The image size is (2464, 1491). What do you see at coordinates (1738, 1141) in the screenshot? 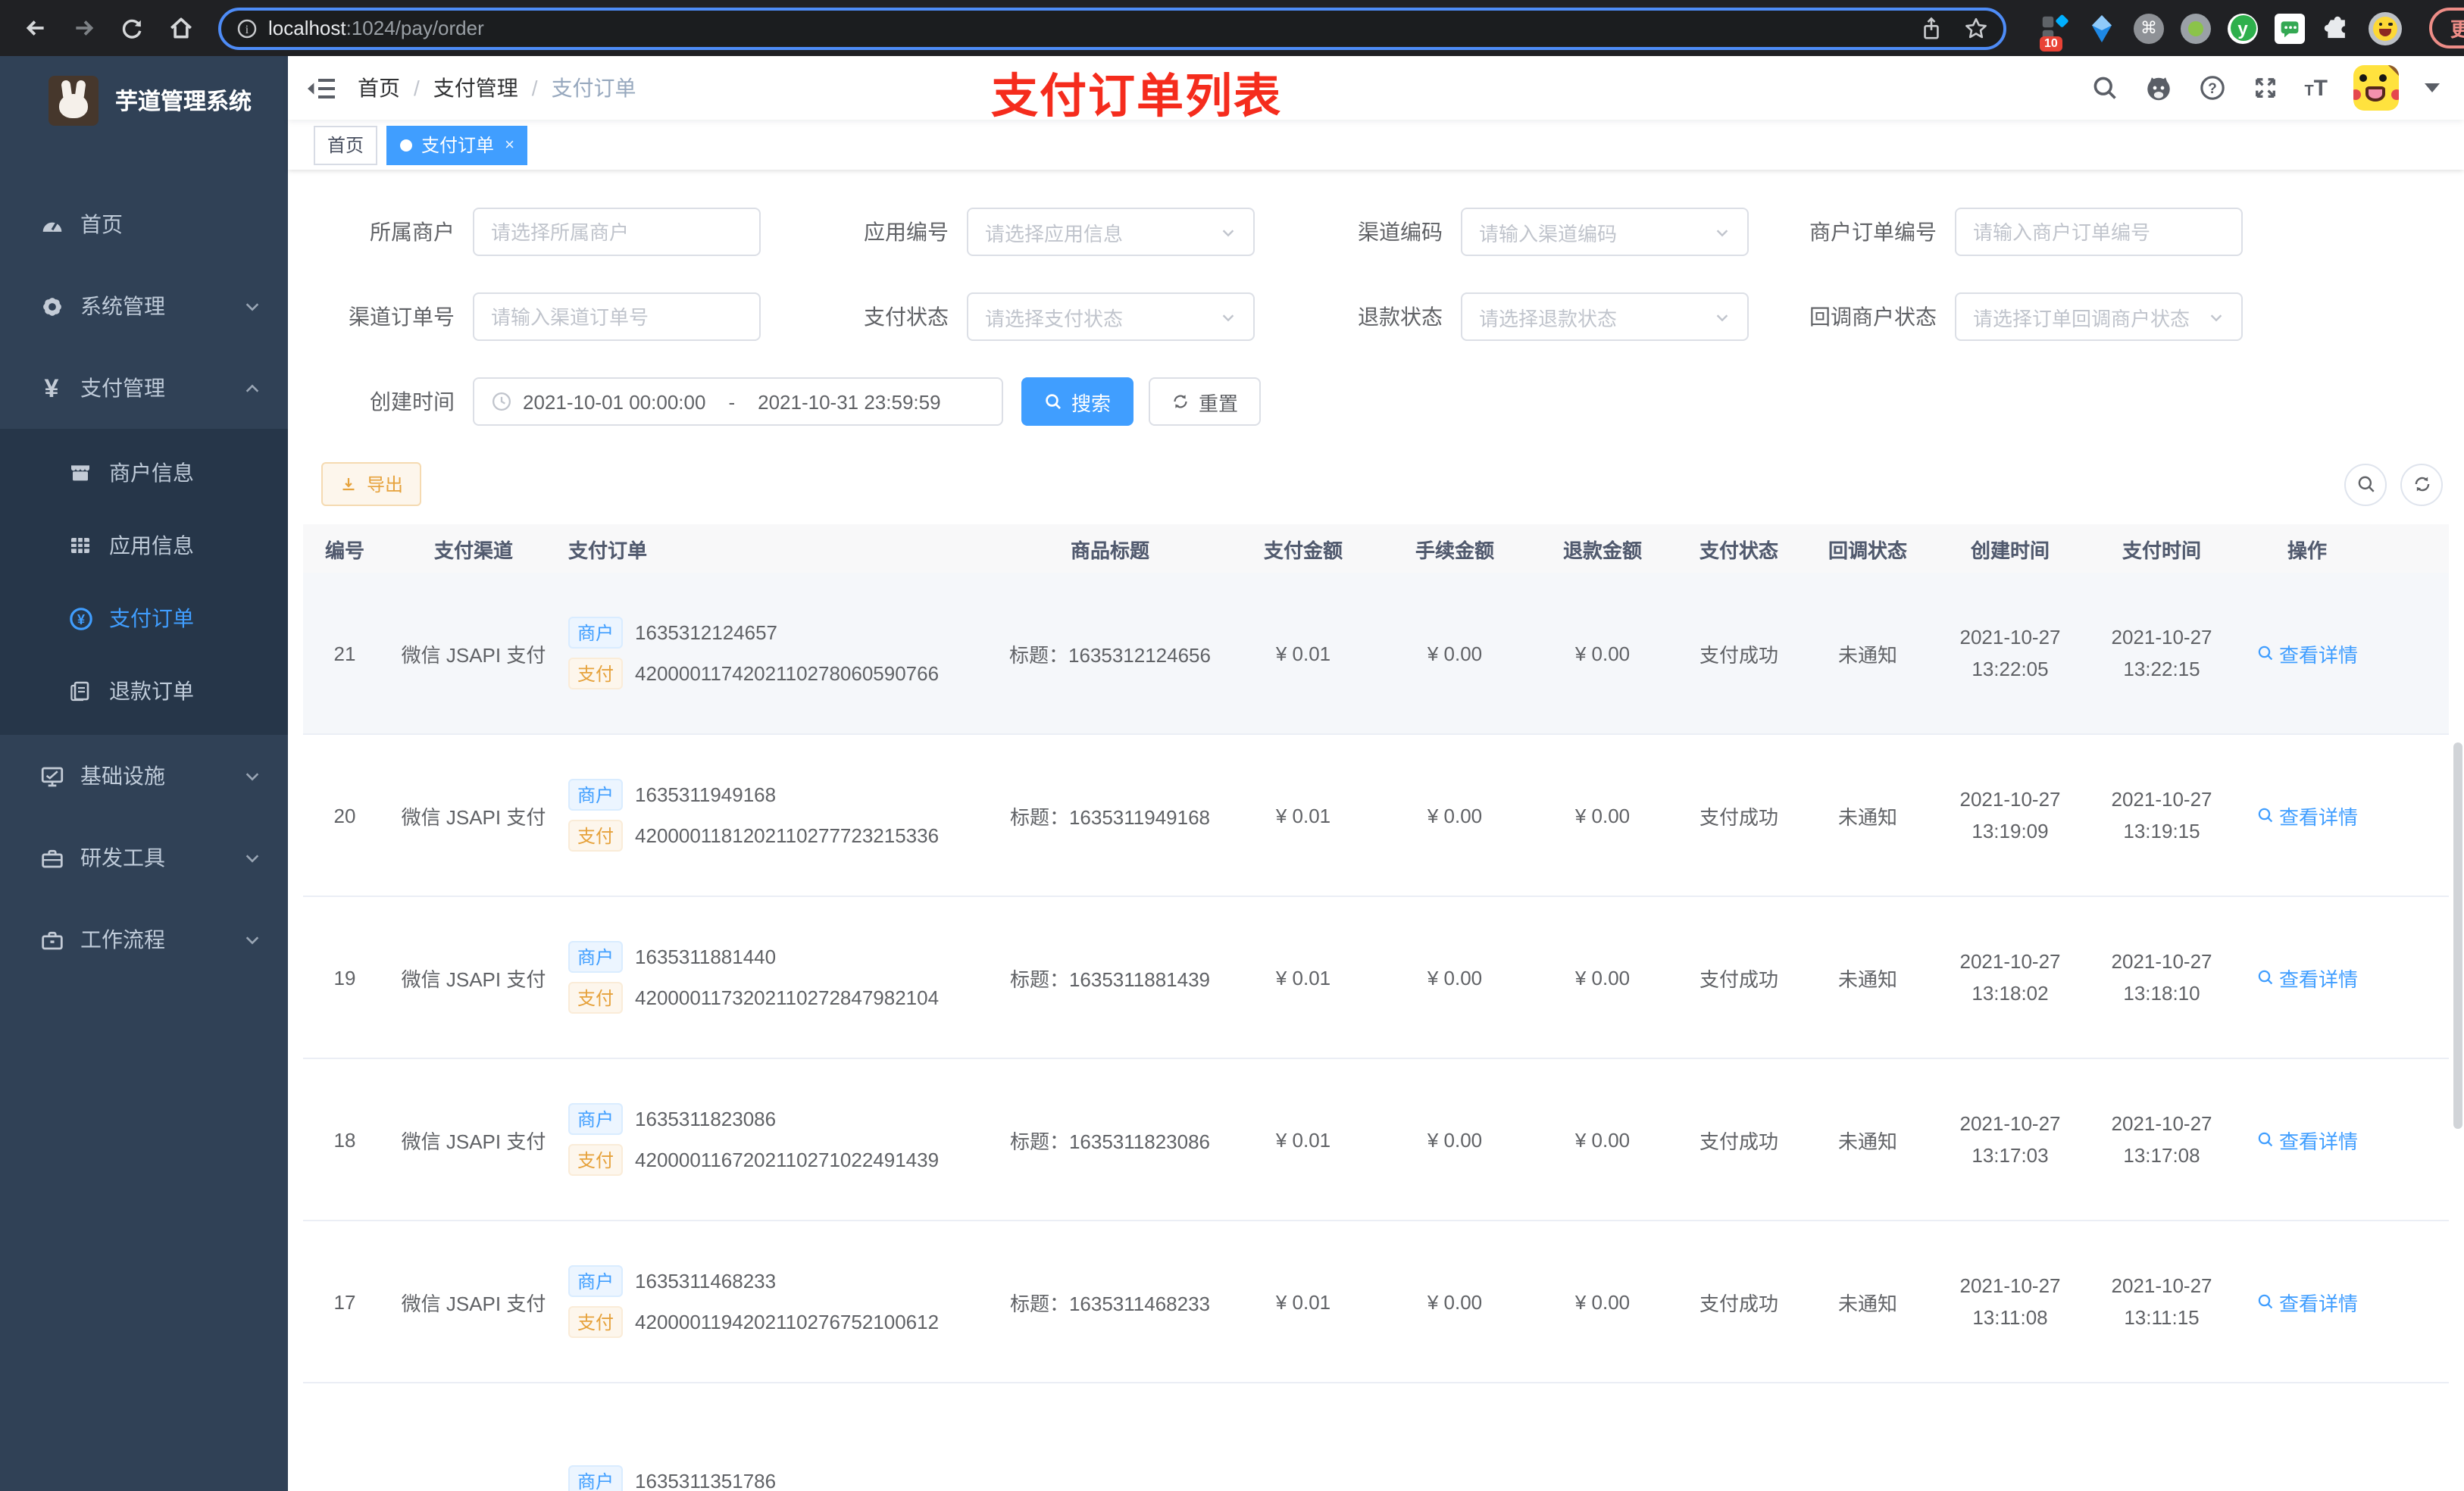
I see `table-cell: 支付成功` at bounding box center [1738, 1141].